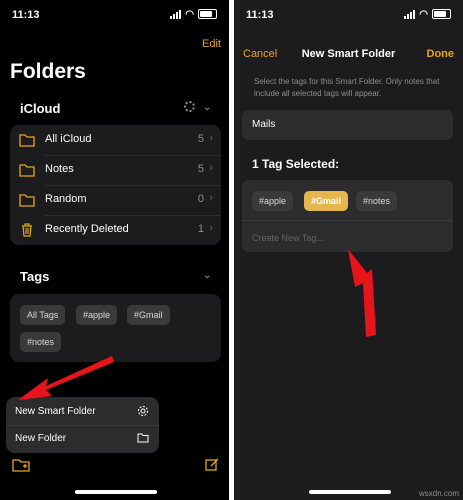 The height and width of the screenshot is (500, 463). Describe the element at coordinates (21, 465) in the screenshot. I see `new-folder-icon` at that location.